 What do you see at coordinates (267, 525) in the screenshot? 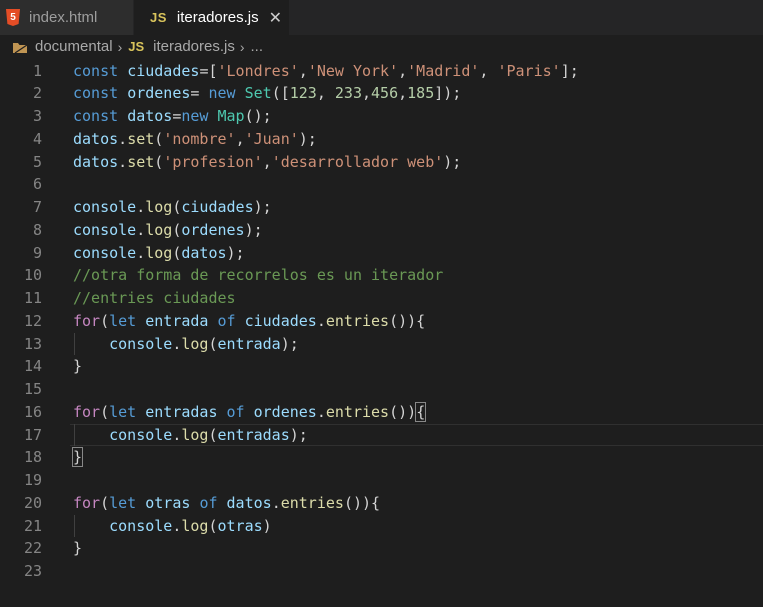
I see `code-token: )` at bounding box center [267, 525].